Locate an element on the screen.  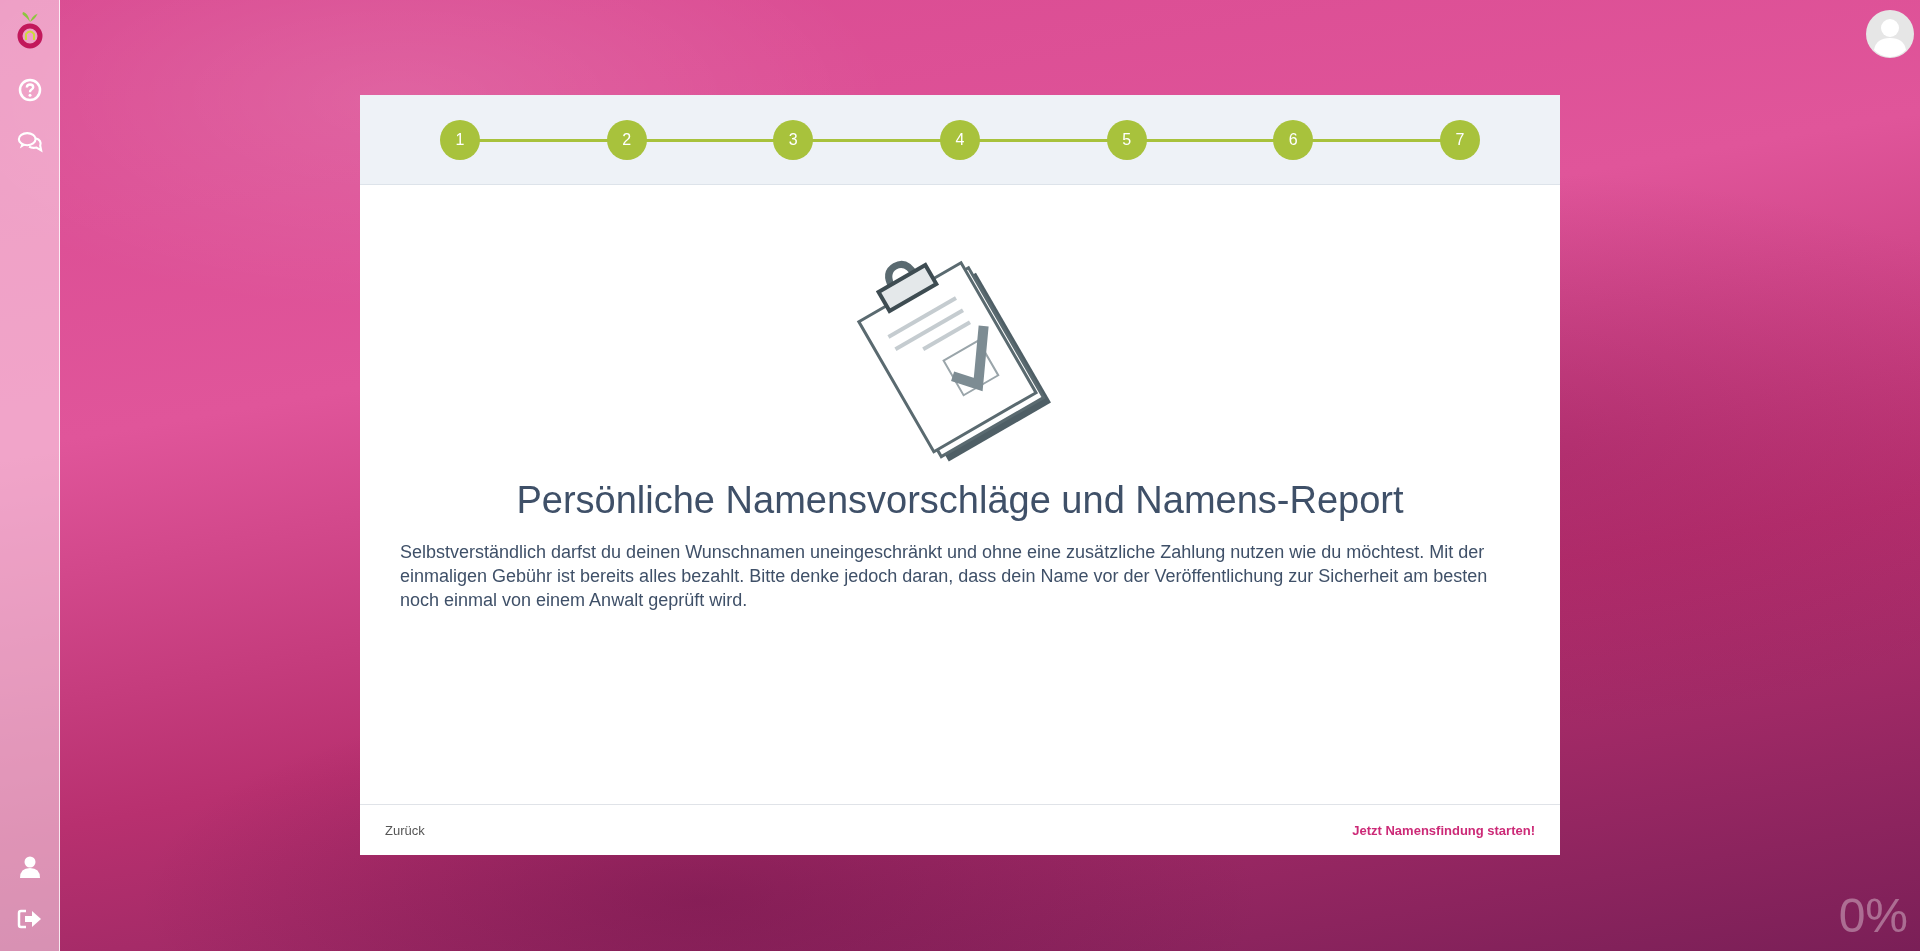
card-description: Selbstverständlich darfst du deinen Wunschnamen uneingeschränkt und ohne eine zusätzliche Zahlung nutzen wie du möchtest. Mit der einmaligen Gebühr ist bereits alles bezahlt. Bitte denke jedoch daran, dass dein Name vor der Veröffentlichung zur Sicherheit am besten noch einmal von einem Anwalt geprüft wird. is located at coordinates (944, 576).